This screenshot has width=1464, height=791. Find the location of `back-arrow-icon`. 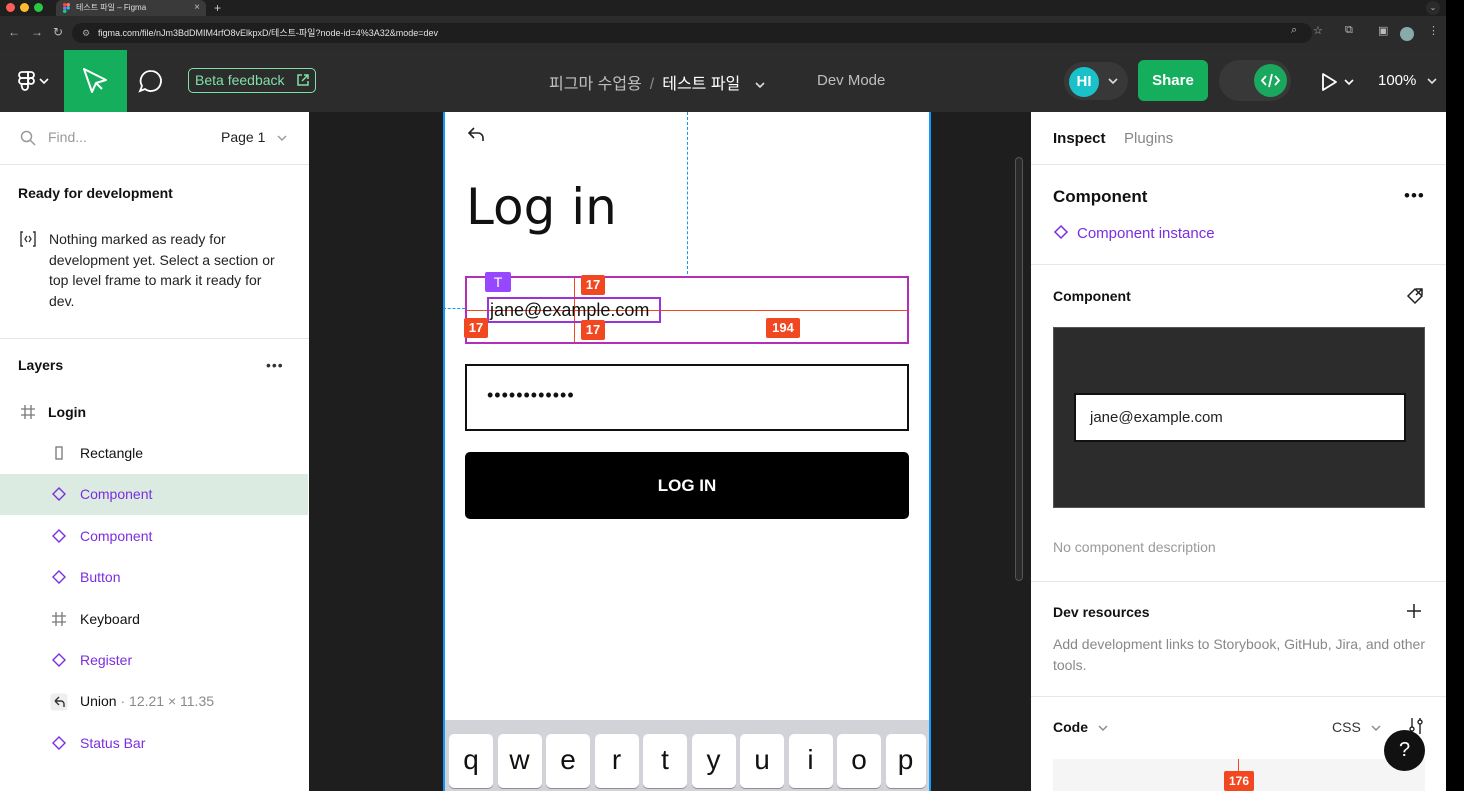

back-arrow-icon is located at coordinates (477, 134).